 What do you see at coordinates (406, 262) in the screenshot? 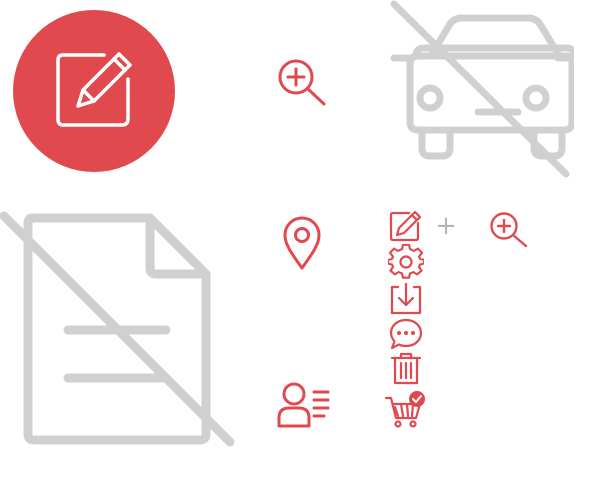
I see `settings-icon` at bounding box center [406, 262].